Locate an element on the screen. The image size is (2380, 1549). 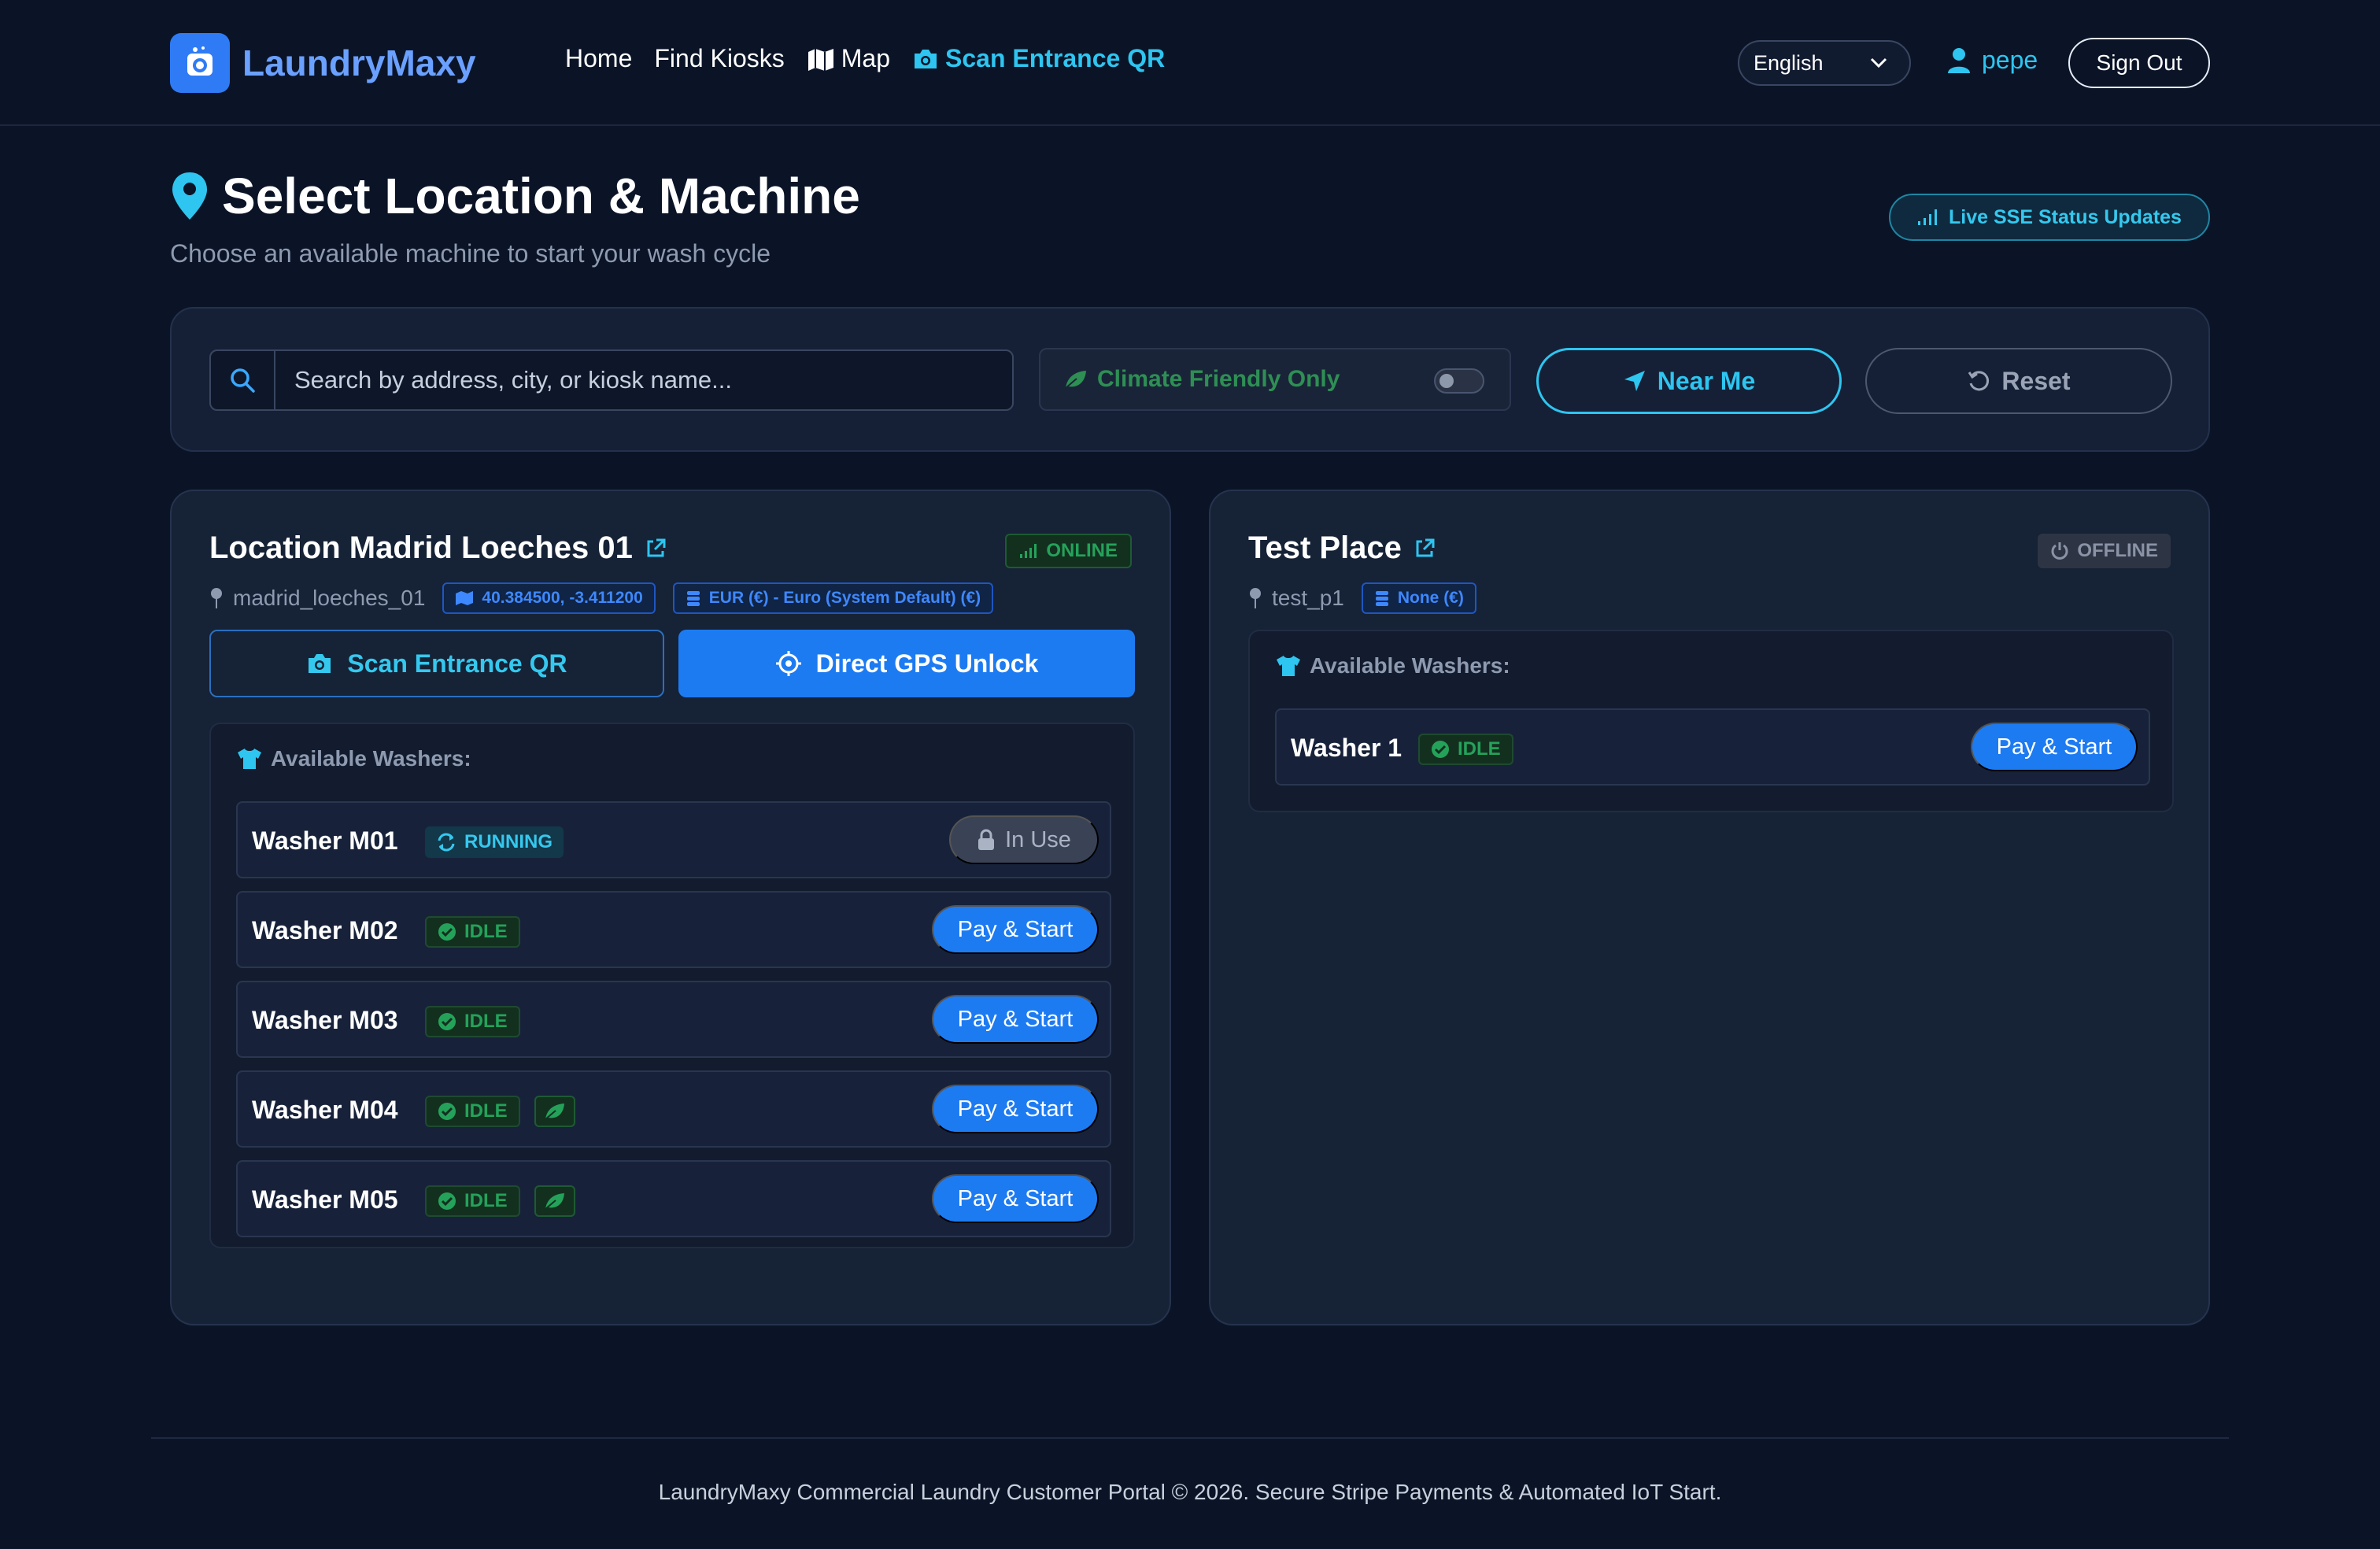
reset-button: Reset is located at coordinates (2018, 381).